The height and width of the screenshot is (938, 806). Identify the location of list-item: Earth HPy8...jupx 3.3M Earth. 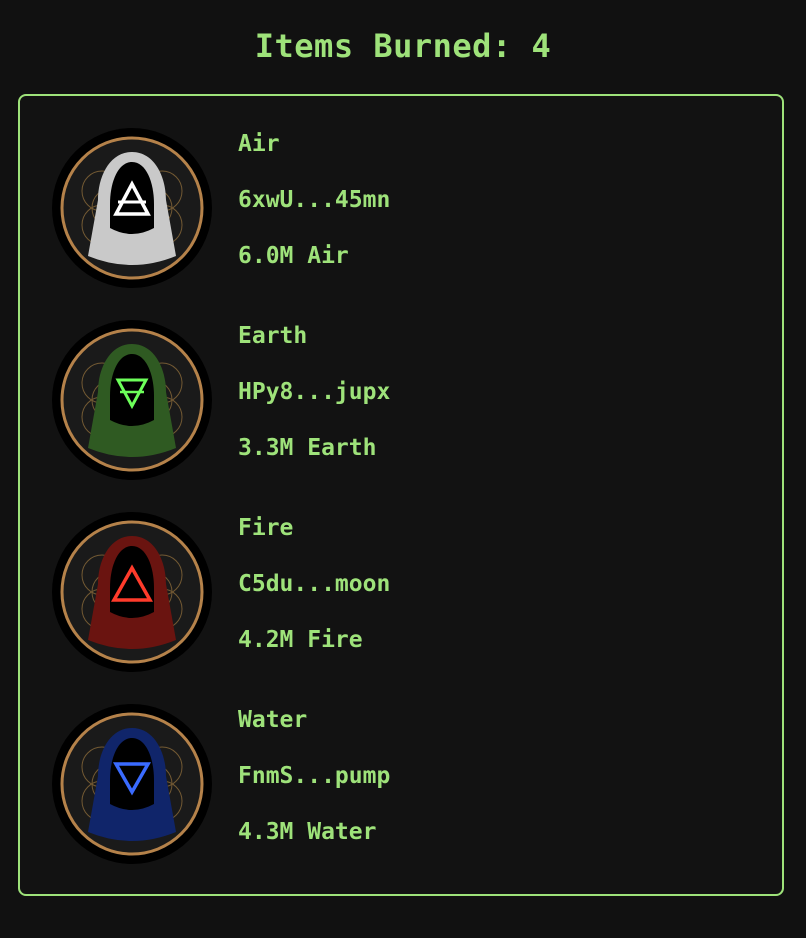
(402, 400).